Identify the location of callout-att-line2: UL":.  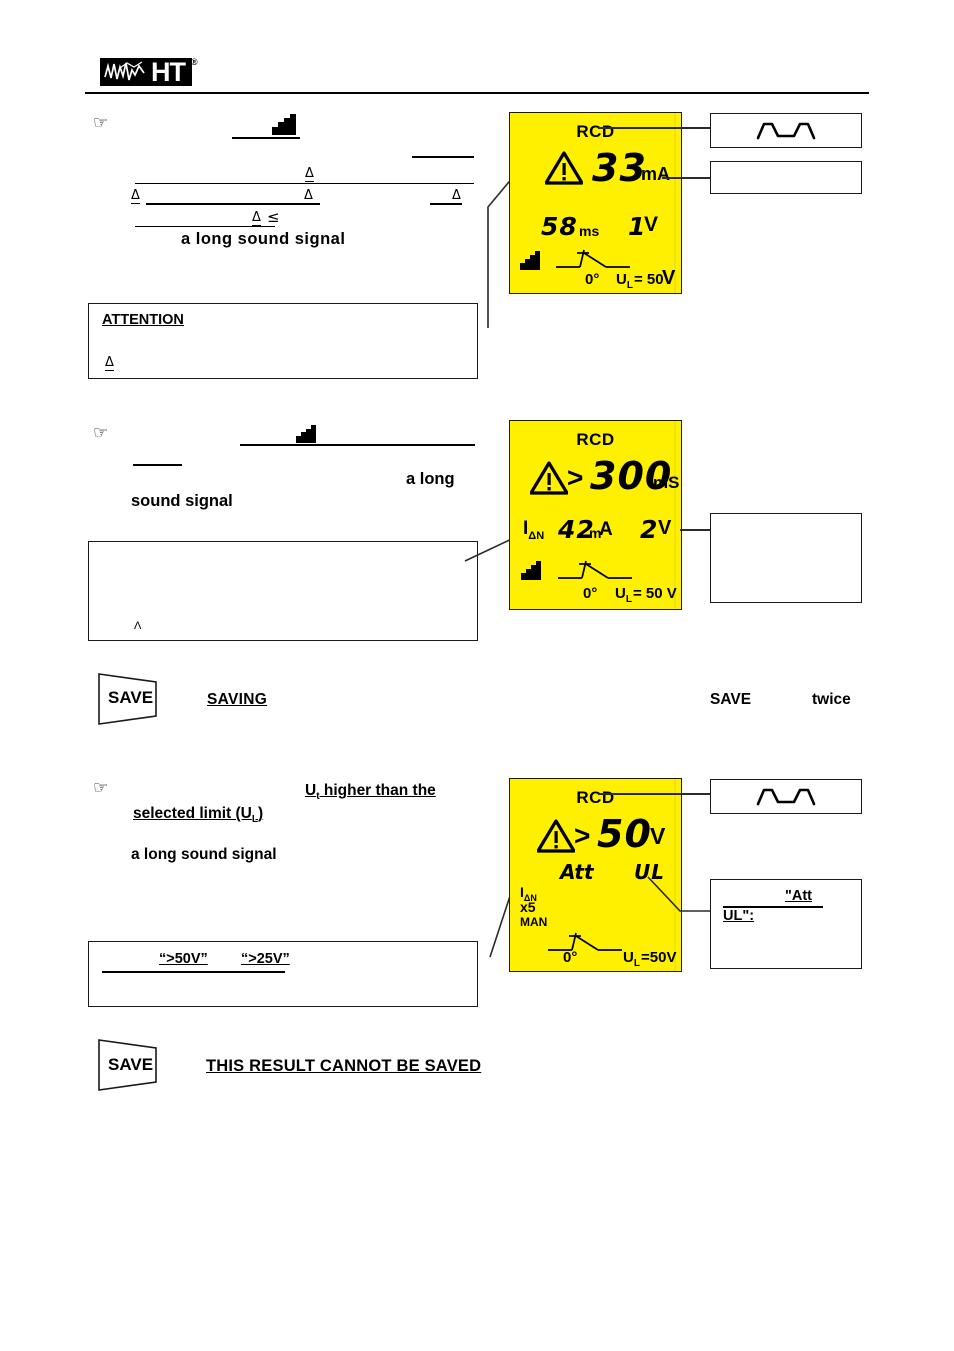
(739, 916).